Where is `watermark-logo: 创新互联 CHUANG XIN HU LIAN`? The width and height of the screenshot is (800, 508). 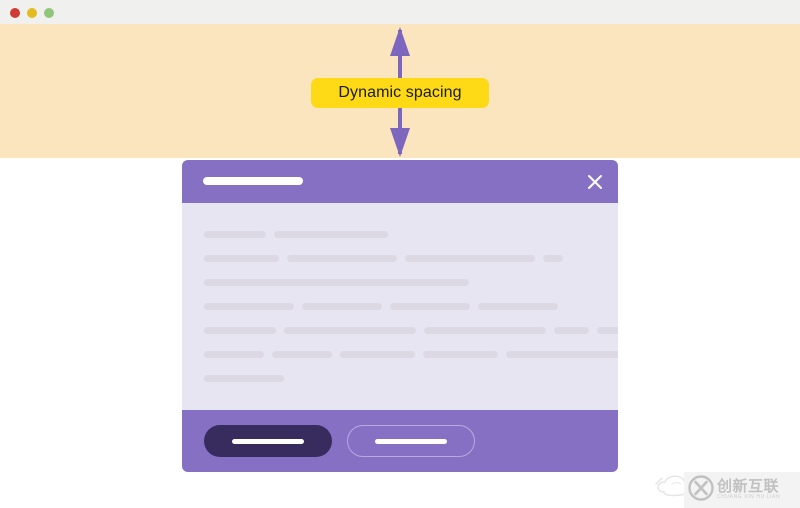 watermark-logo: 创新互联 CHUANG XIN HU LIAN is located at coordinates (742, 490).